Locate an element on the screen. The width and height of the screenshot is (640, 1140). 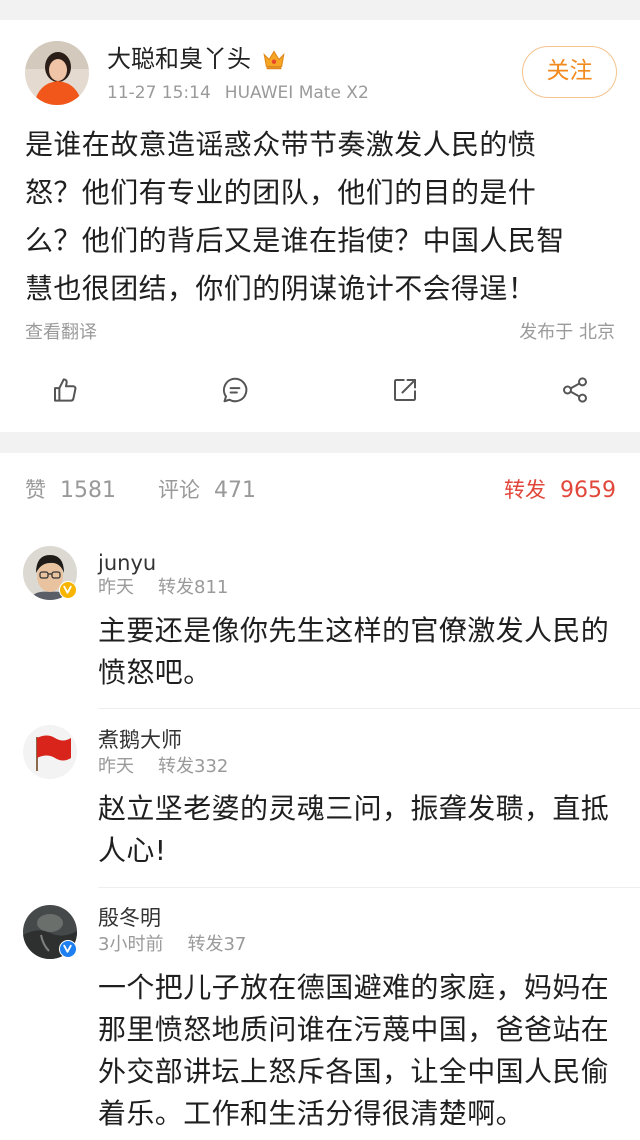
repost-count: 转发811 is located at coordinates (193, 587).